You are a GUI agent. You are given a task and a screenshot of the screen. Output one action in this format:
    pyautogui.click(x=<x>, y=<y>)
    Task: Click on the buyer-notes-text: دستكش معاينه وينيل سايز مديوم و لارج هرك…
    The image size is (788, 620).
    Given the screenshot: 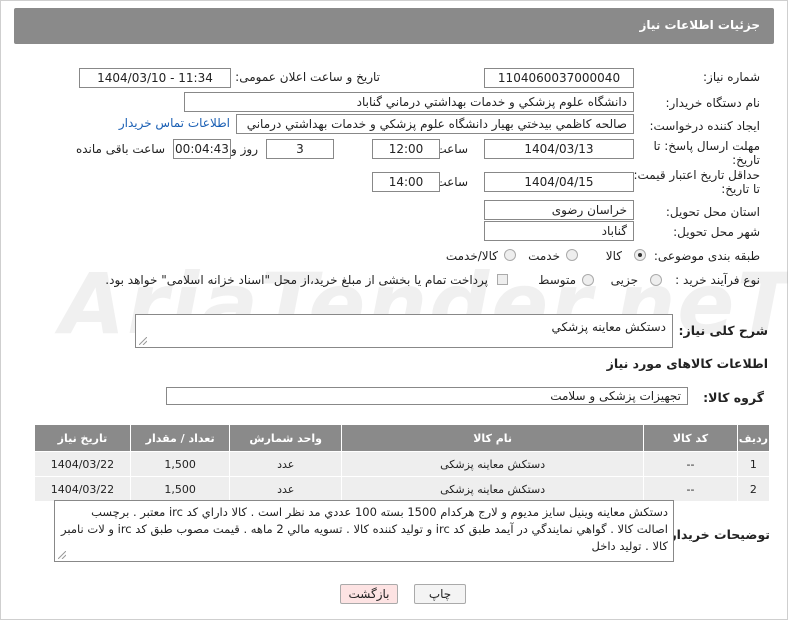 What is the action you would take?
    pyautogui.click(x=364, y=529)
    